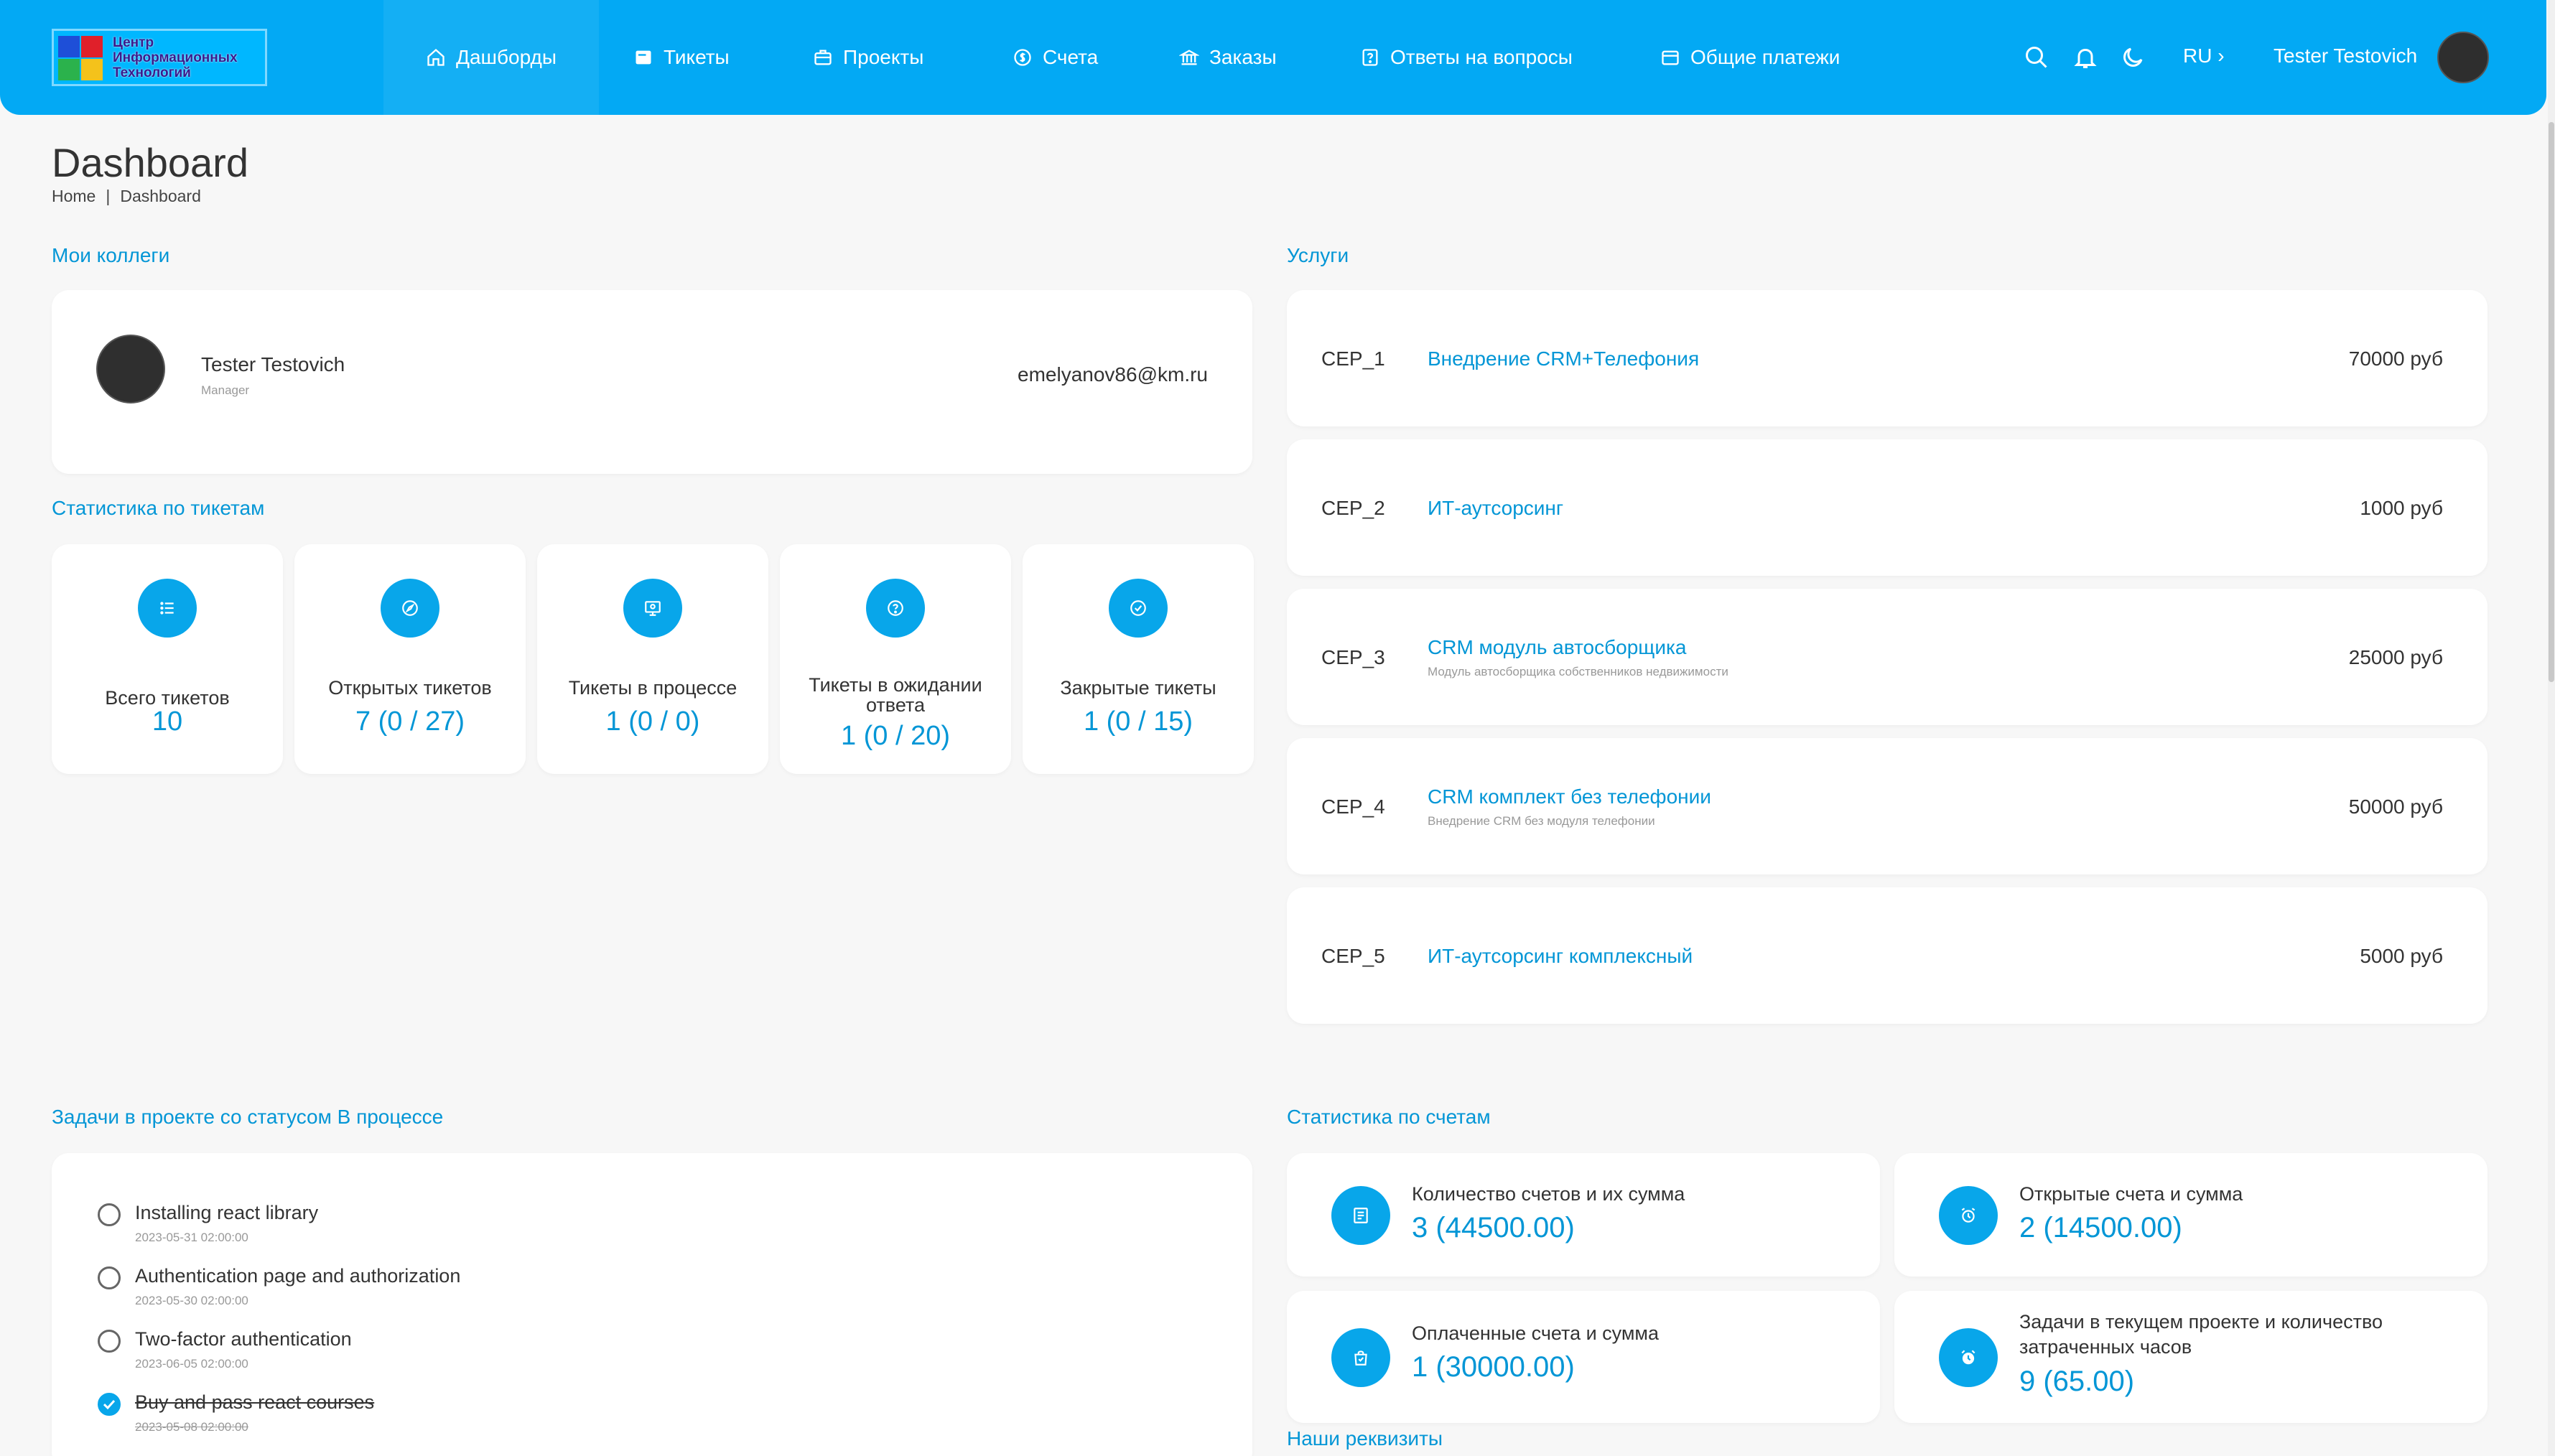 The height and width of the screenshot is (1456, 2555). Describe the element at coordinates (167, 659) in the screenshot. I see `stat-total-tickets: Всего тикетов 10` at that location.